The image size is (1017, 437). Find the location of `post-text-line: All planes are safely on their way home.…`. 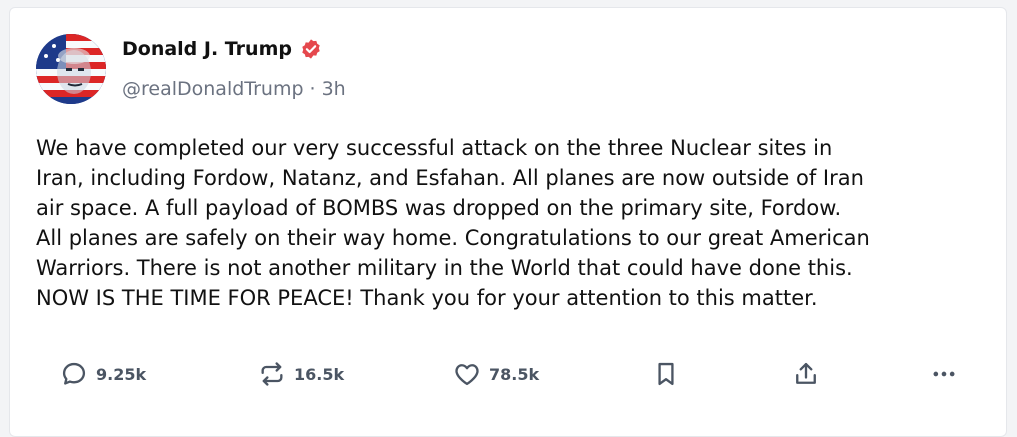

post-text-line: All planes are safely on their way home.… is located at coordinates (453, 238).